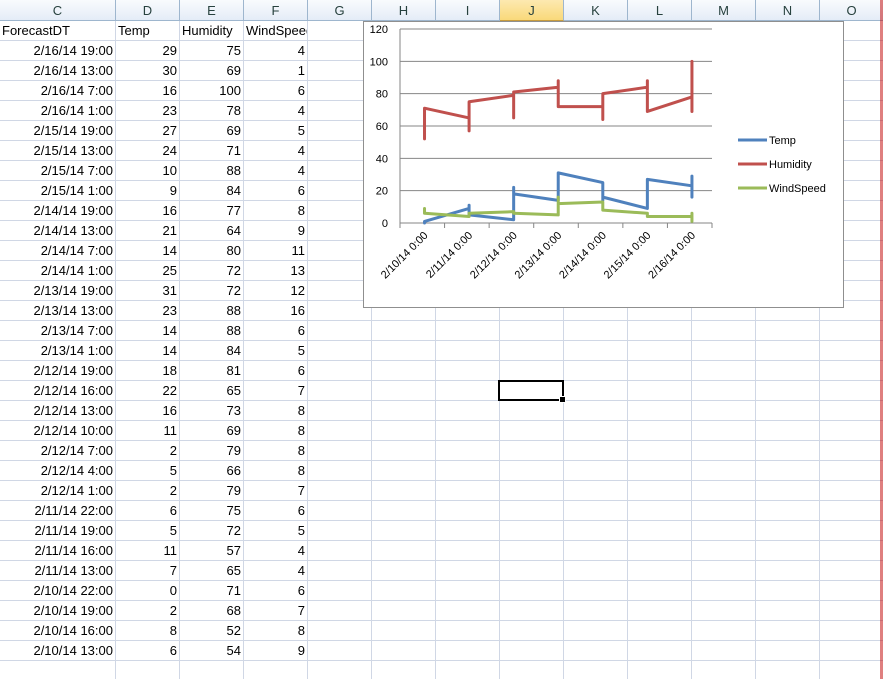  What do you see at coordinates (148, 10) in the screenshot?
I see `column-header-d: D` at bounding box center [148, 10].